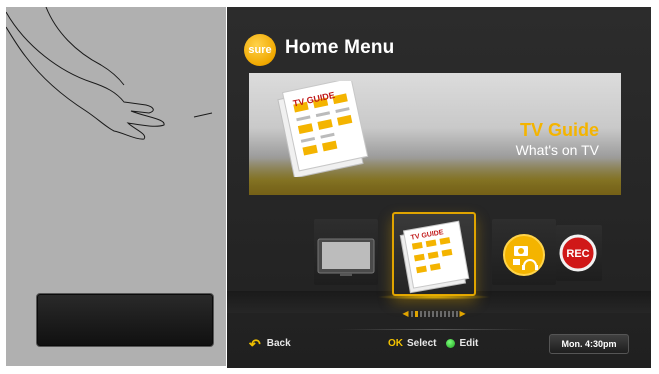  I want to click on carousel-item-tv, so click(346, 252).